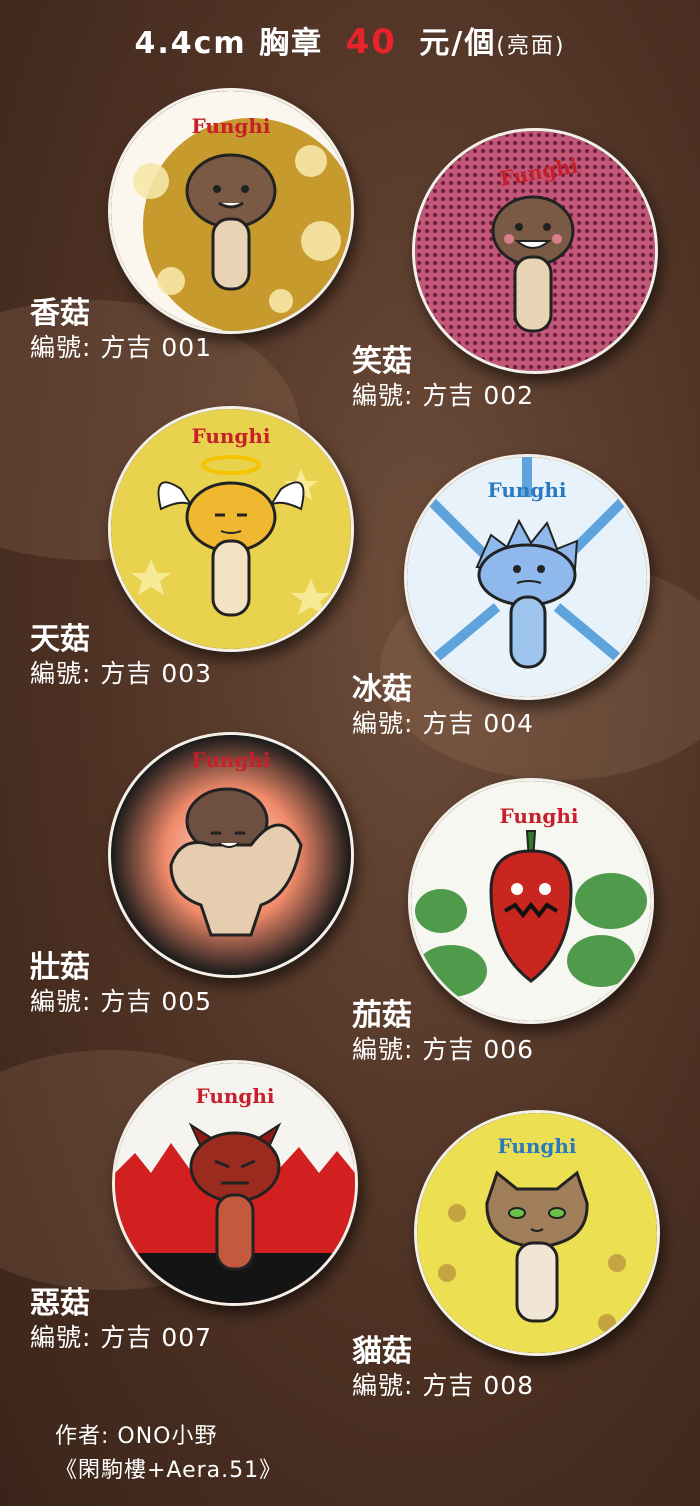  I want to click on badge-6: Funghi, so click(531, 901).